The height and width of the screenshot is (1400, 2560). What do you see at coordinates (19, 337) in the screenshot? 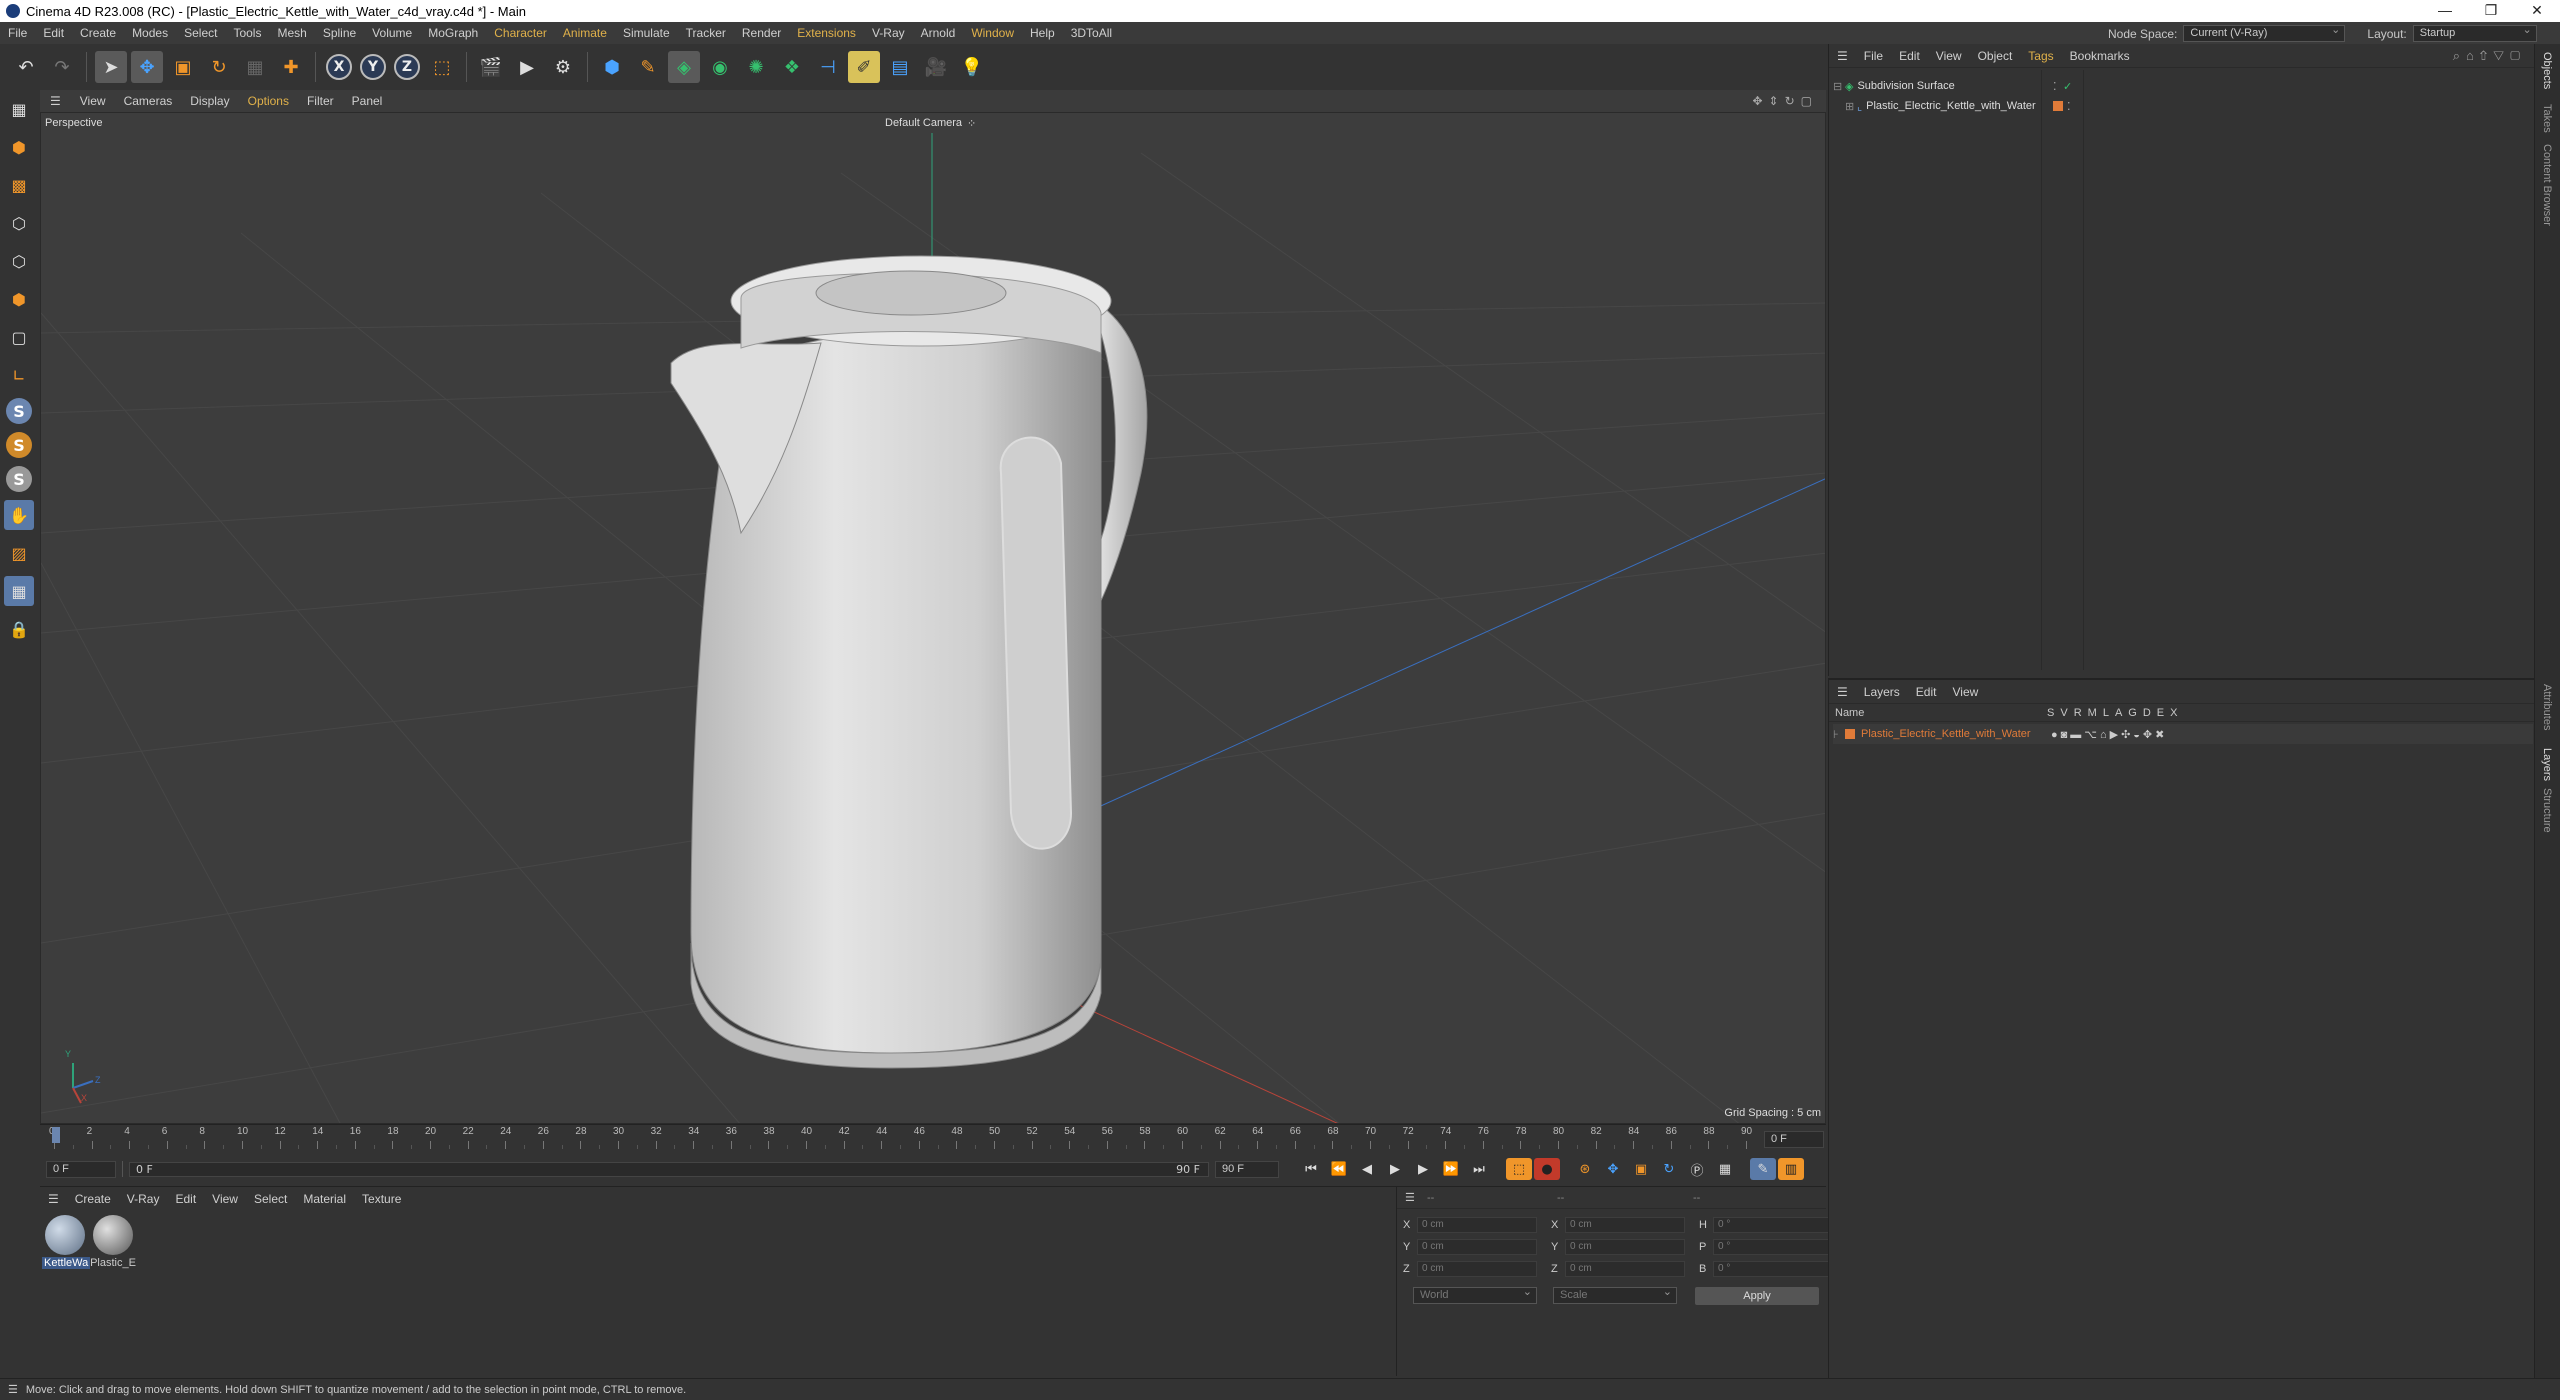
I see `uv-mode-icon: ▢` at bounding box center [19, 337].